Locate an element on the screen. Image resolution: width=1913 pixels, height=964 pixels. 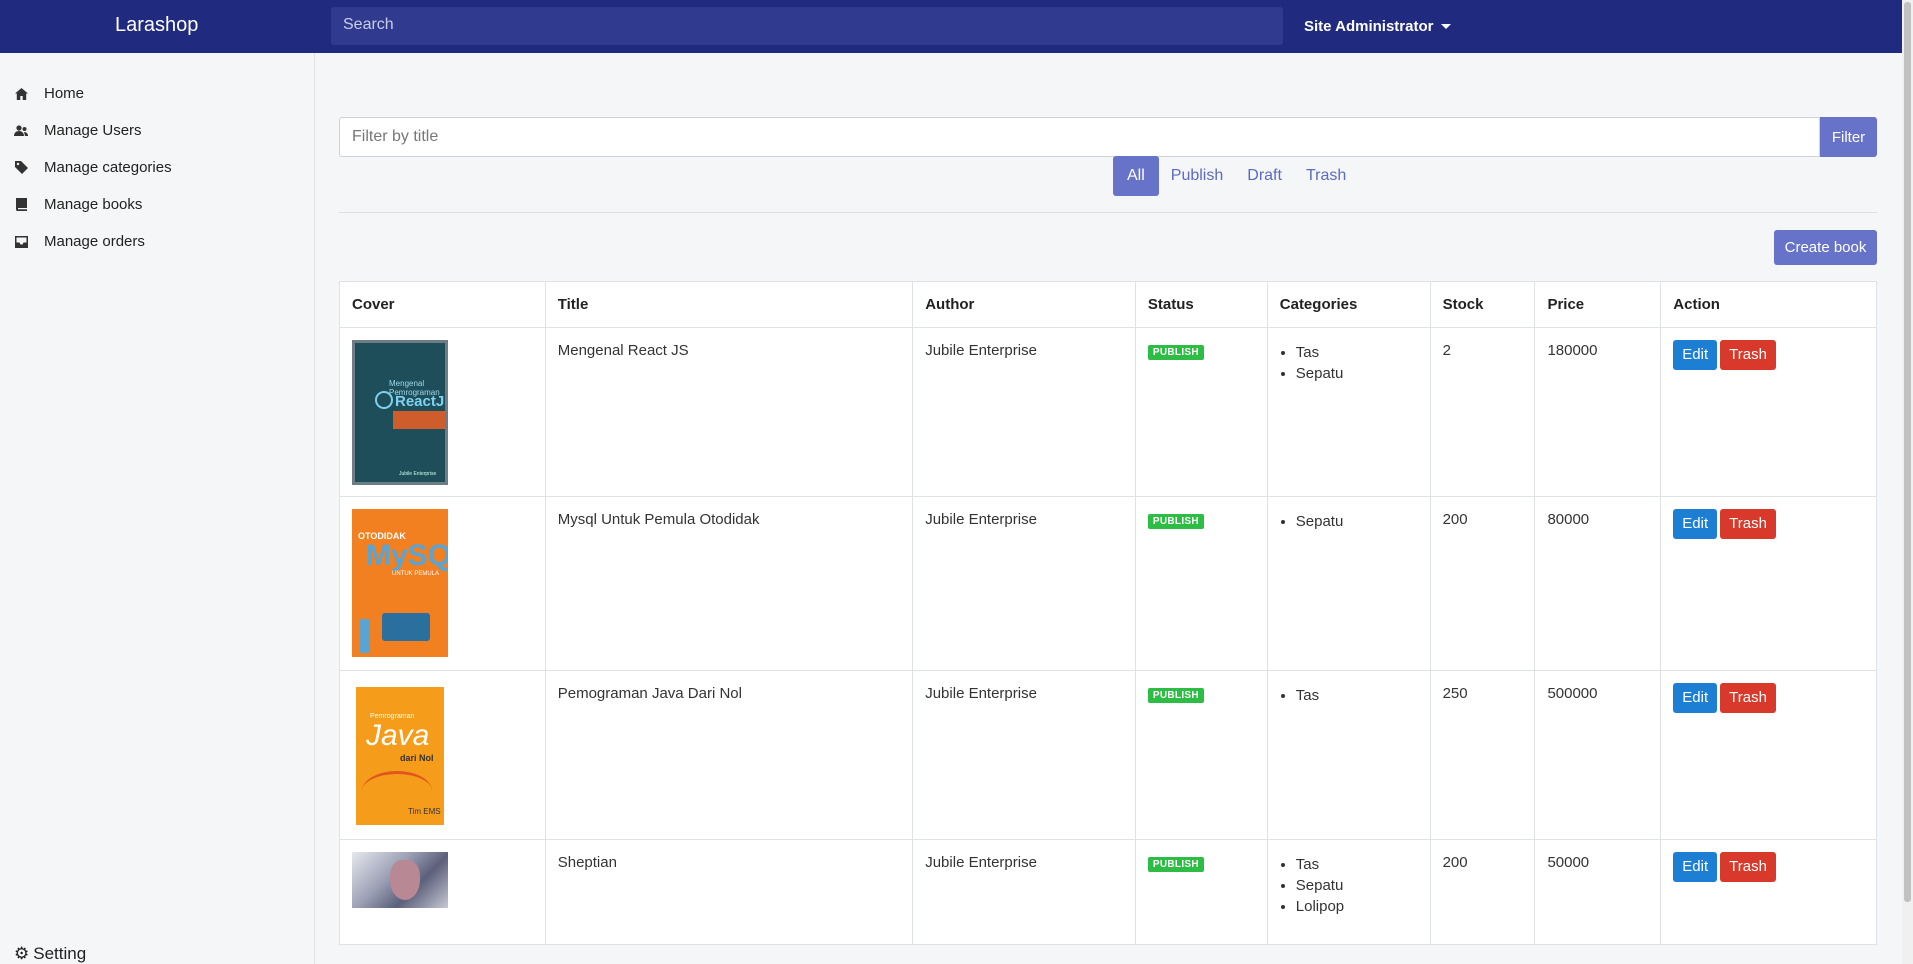
tab-all: All is located at coordinates (1136, 176).